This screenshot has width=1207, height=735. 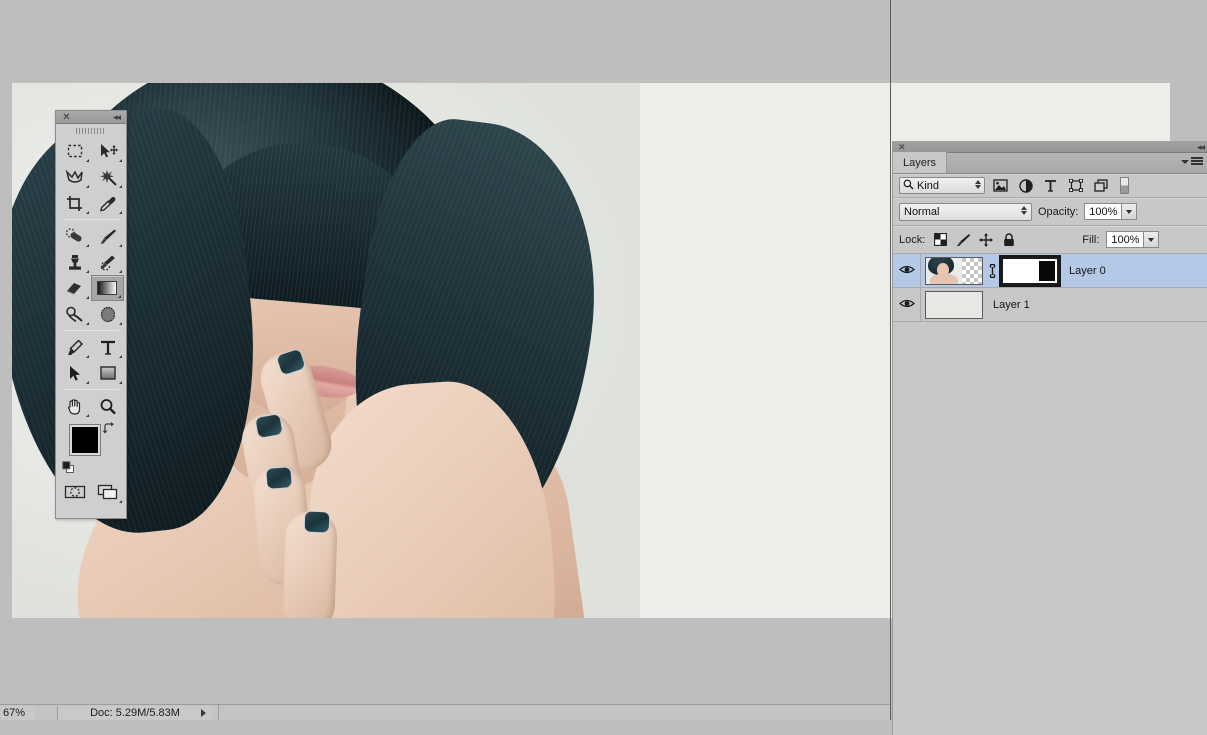 What do you see at coordinates (107, 203) in the screenshot?
I see `tool-eyedropper` at bounding box center [107, 203].